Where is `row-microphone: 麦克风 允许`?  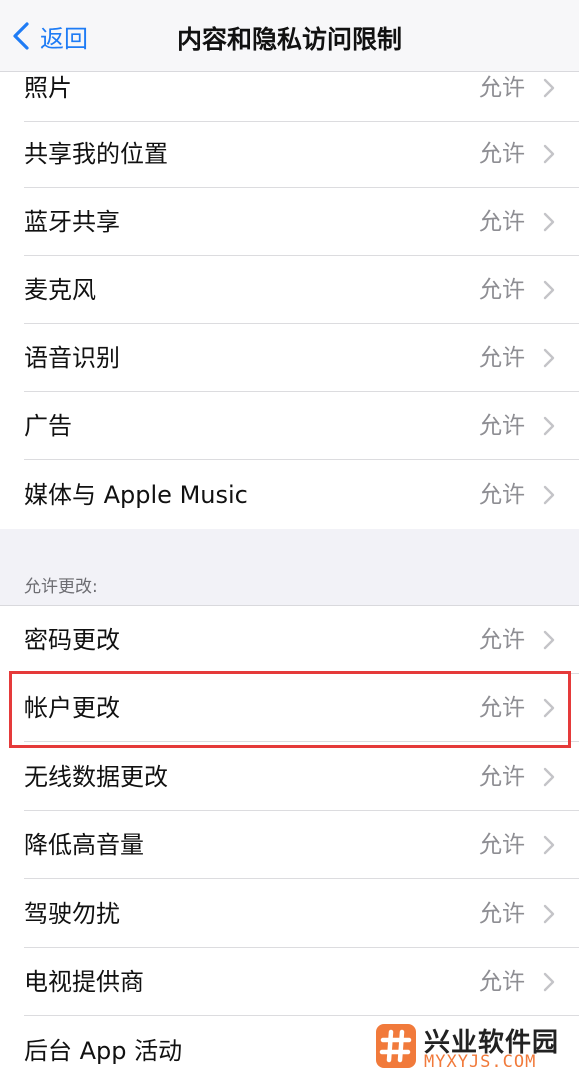
row-microphone: 麦克风 允许 is located at coordinates (289, 290).